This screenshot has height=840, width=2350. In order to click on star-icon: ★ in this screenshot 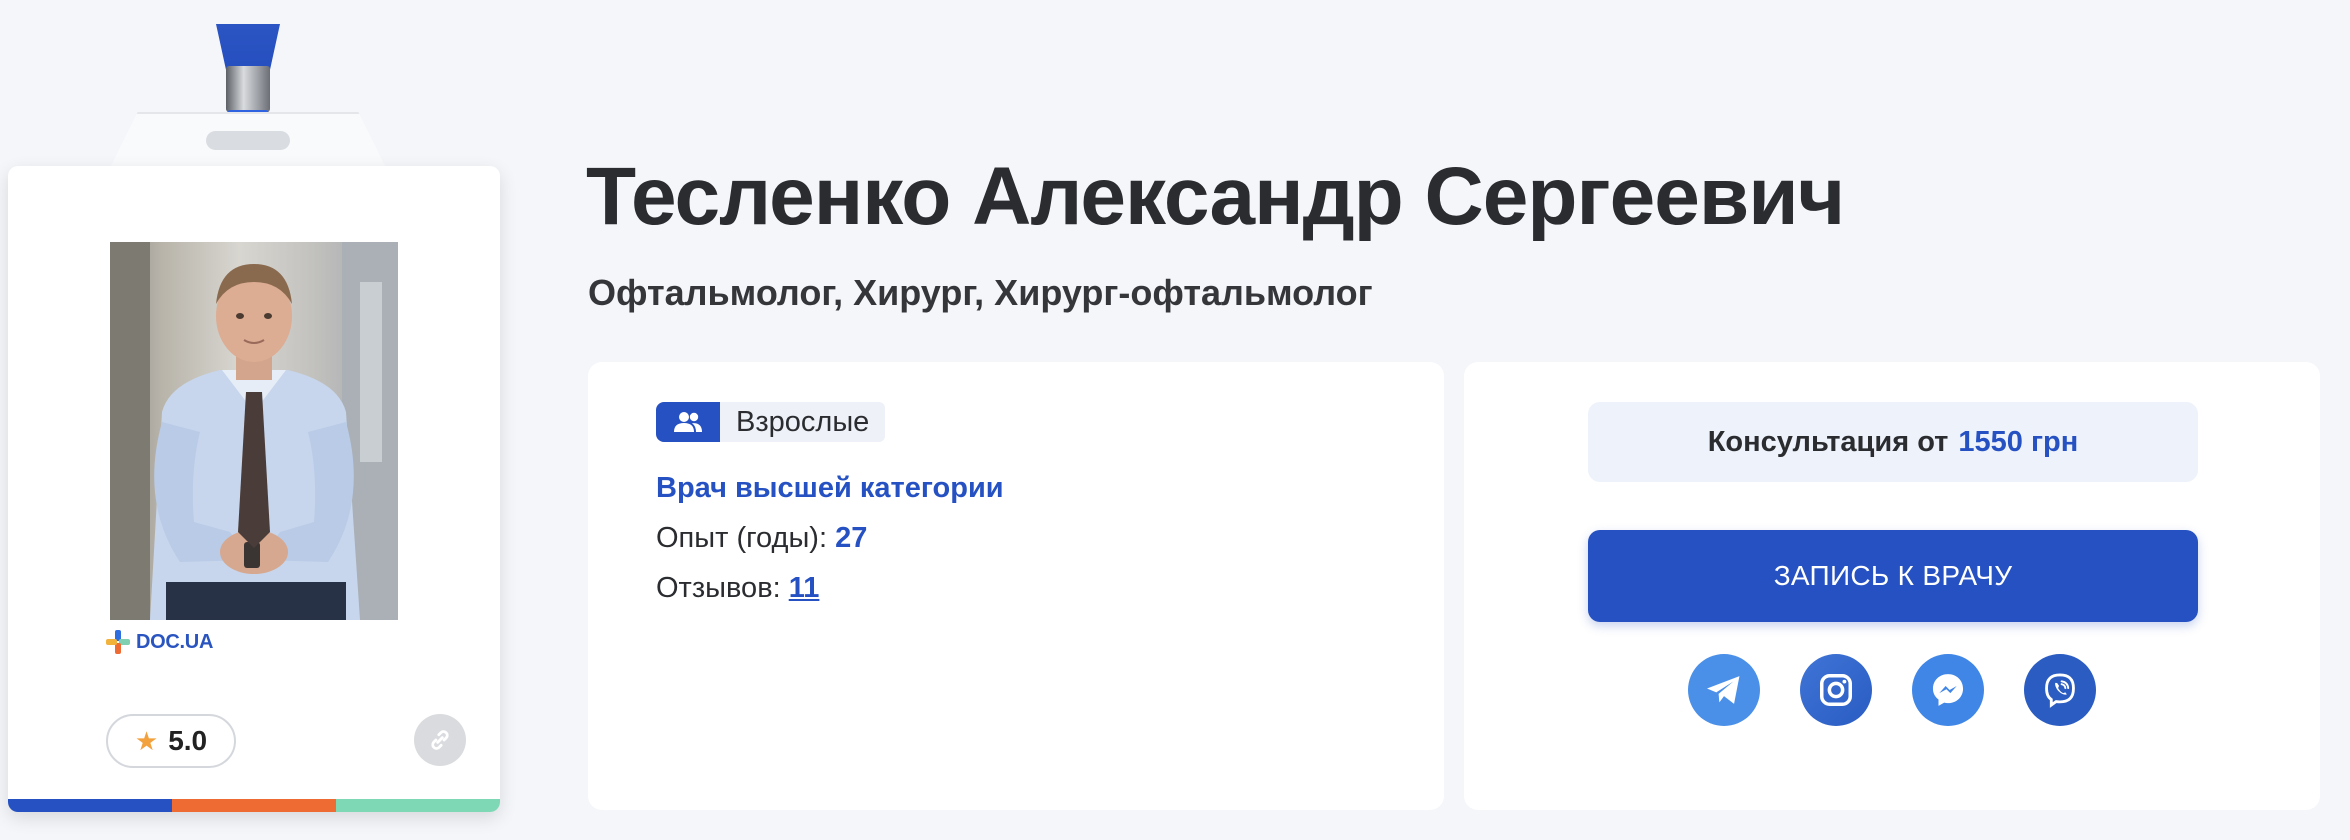, I will do `click(146, 741)`.